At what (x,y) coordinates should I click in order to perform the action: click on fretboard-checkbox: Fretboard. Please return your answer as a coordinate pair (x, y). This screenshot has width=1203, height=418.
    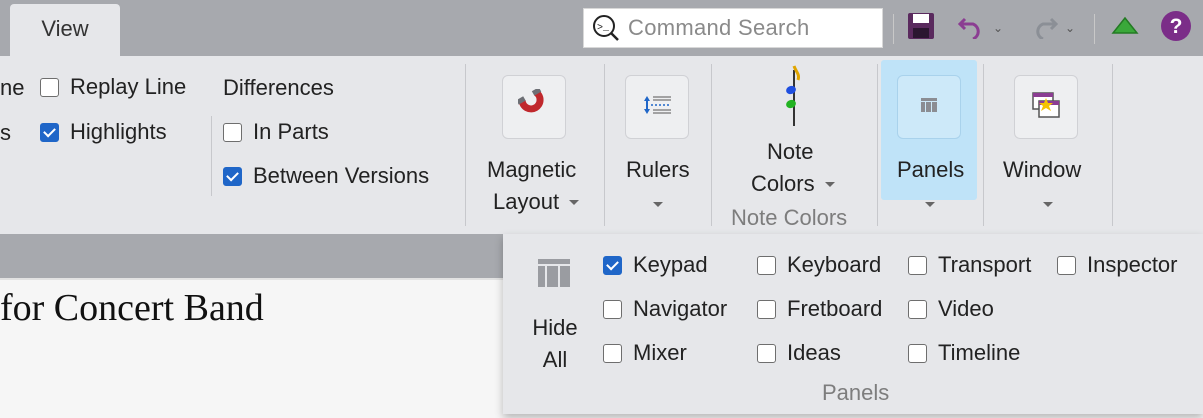
    Looking at the image, I should click on (819, 309).